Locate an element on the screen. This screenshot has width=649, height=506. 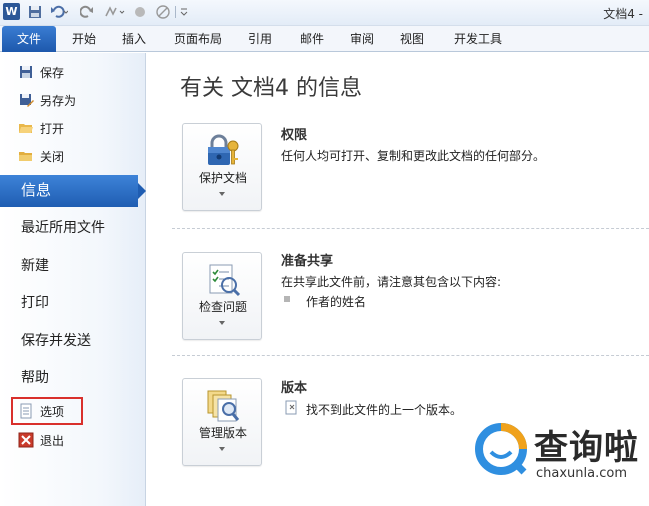
manage-versions-button: 管理版本 is located at coordinates (222, 422).